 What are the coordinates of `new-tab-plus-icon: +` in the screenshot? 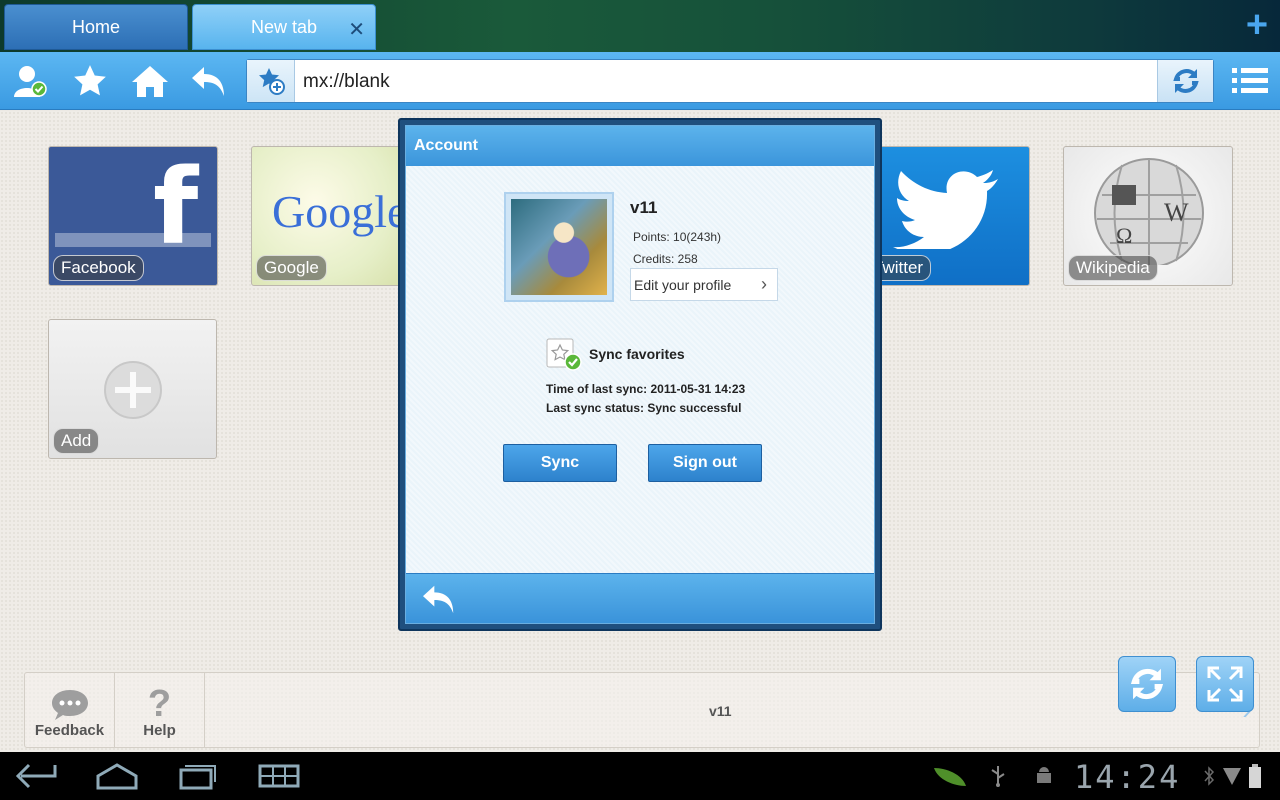 It's located at (1257, 25).